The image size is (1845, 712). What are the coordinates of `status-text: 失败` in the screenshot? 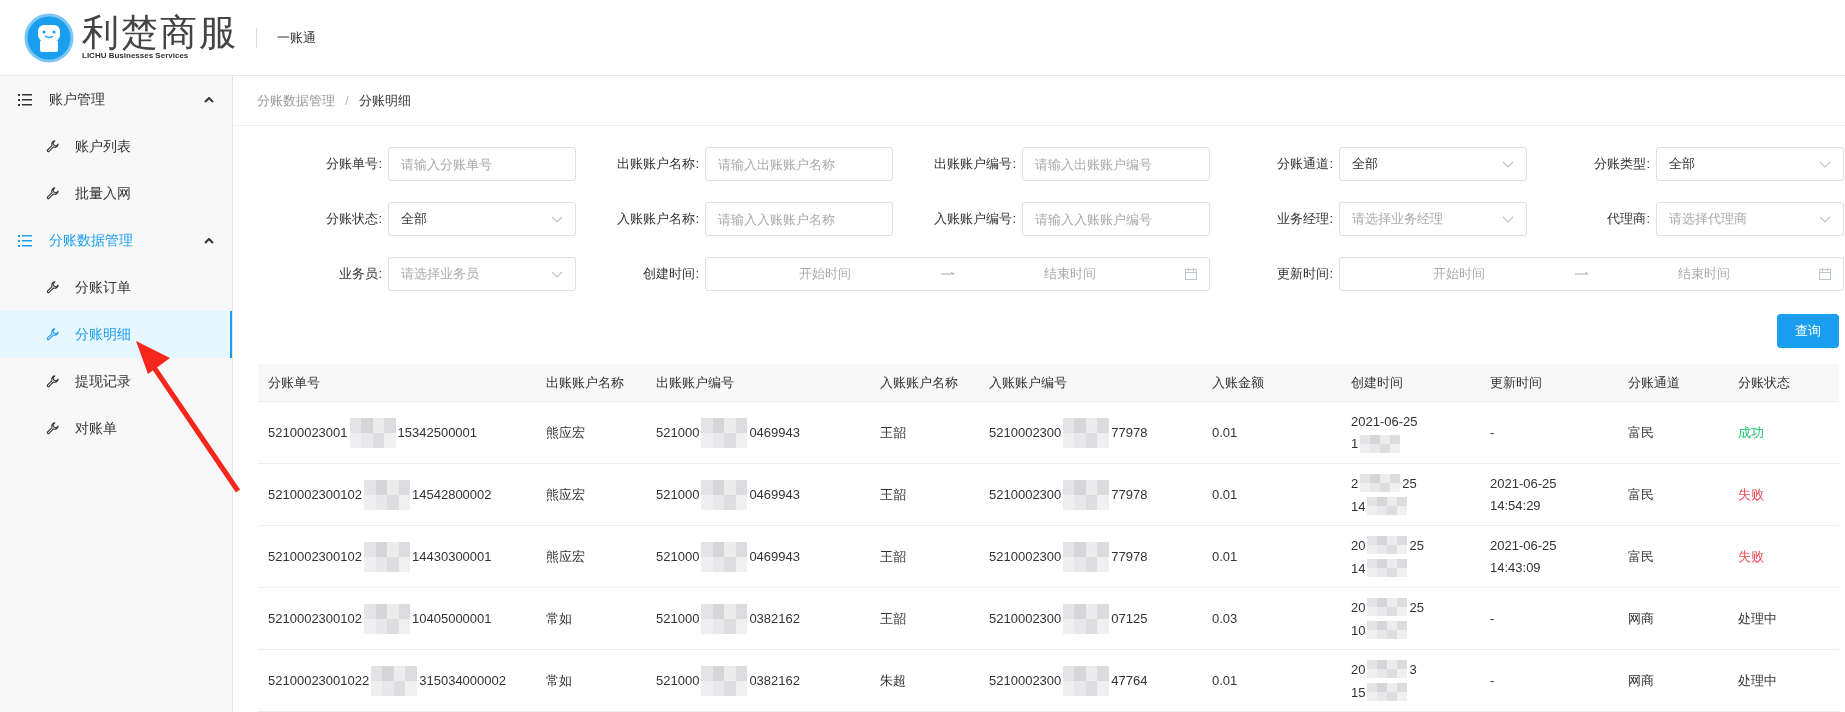 It's located at (1751, 556).